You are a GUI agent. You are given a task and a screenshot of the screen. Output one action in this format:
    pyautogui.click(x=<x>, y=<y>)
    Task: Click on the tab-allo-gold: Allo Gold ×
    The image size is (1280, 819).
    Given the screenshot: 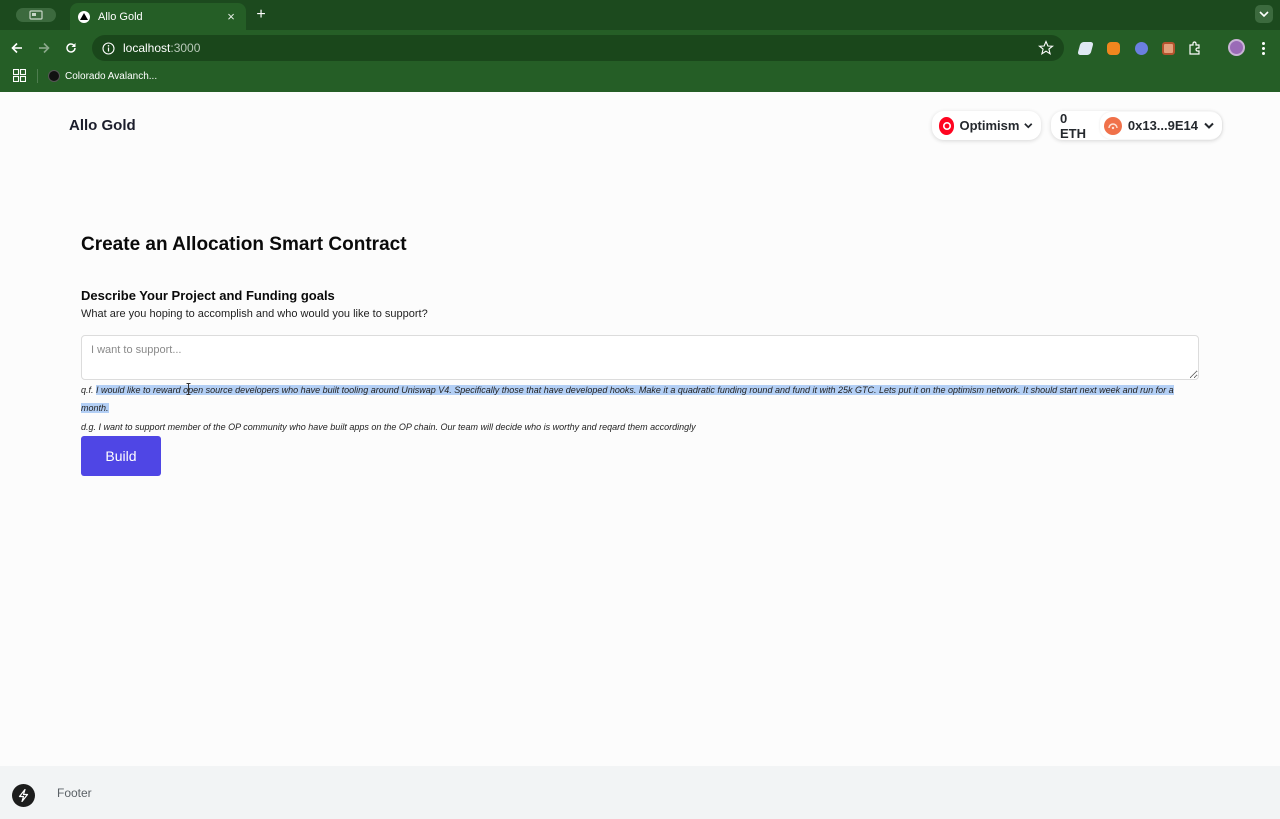 What is the action you would take?
    pyautogui.click(x=158, y=16)
    